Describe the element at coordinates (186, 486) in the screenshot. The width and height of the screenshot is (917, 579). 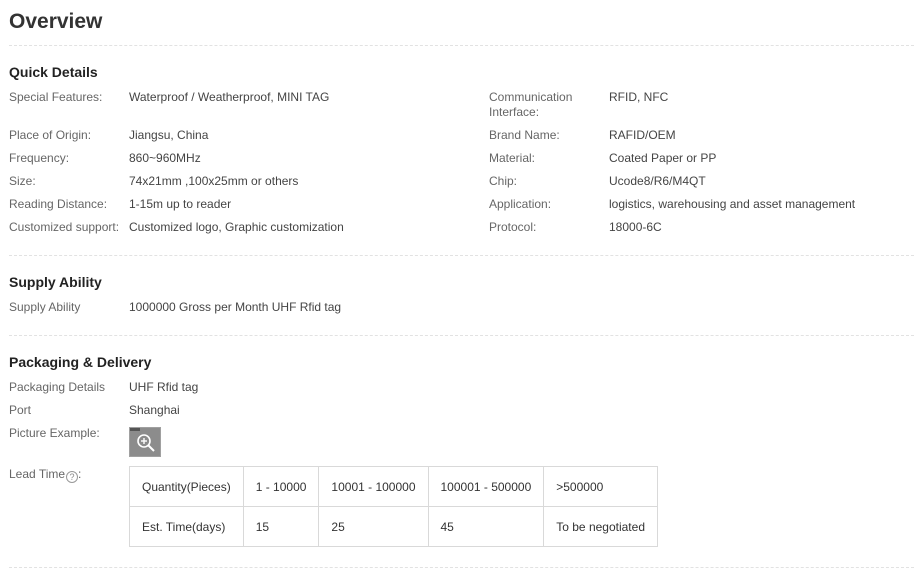
I see `table-cell: Quantity(Pieces)` at that location.